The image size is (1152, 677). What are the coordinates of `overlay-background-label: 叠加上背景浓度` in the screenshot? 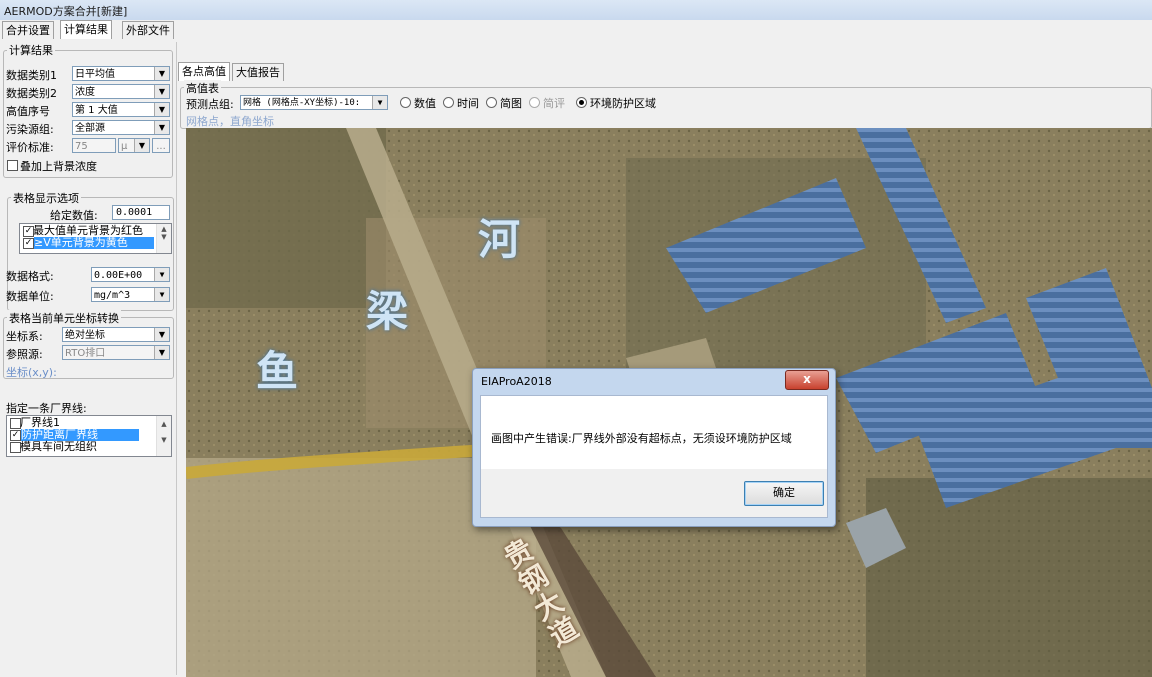 It's located at (58, 166).